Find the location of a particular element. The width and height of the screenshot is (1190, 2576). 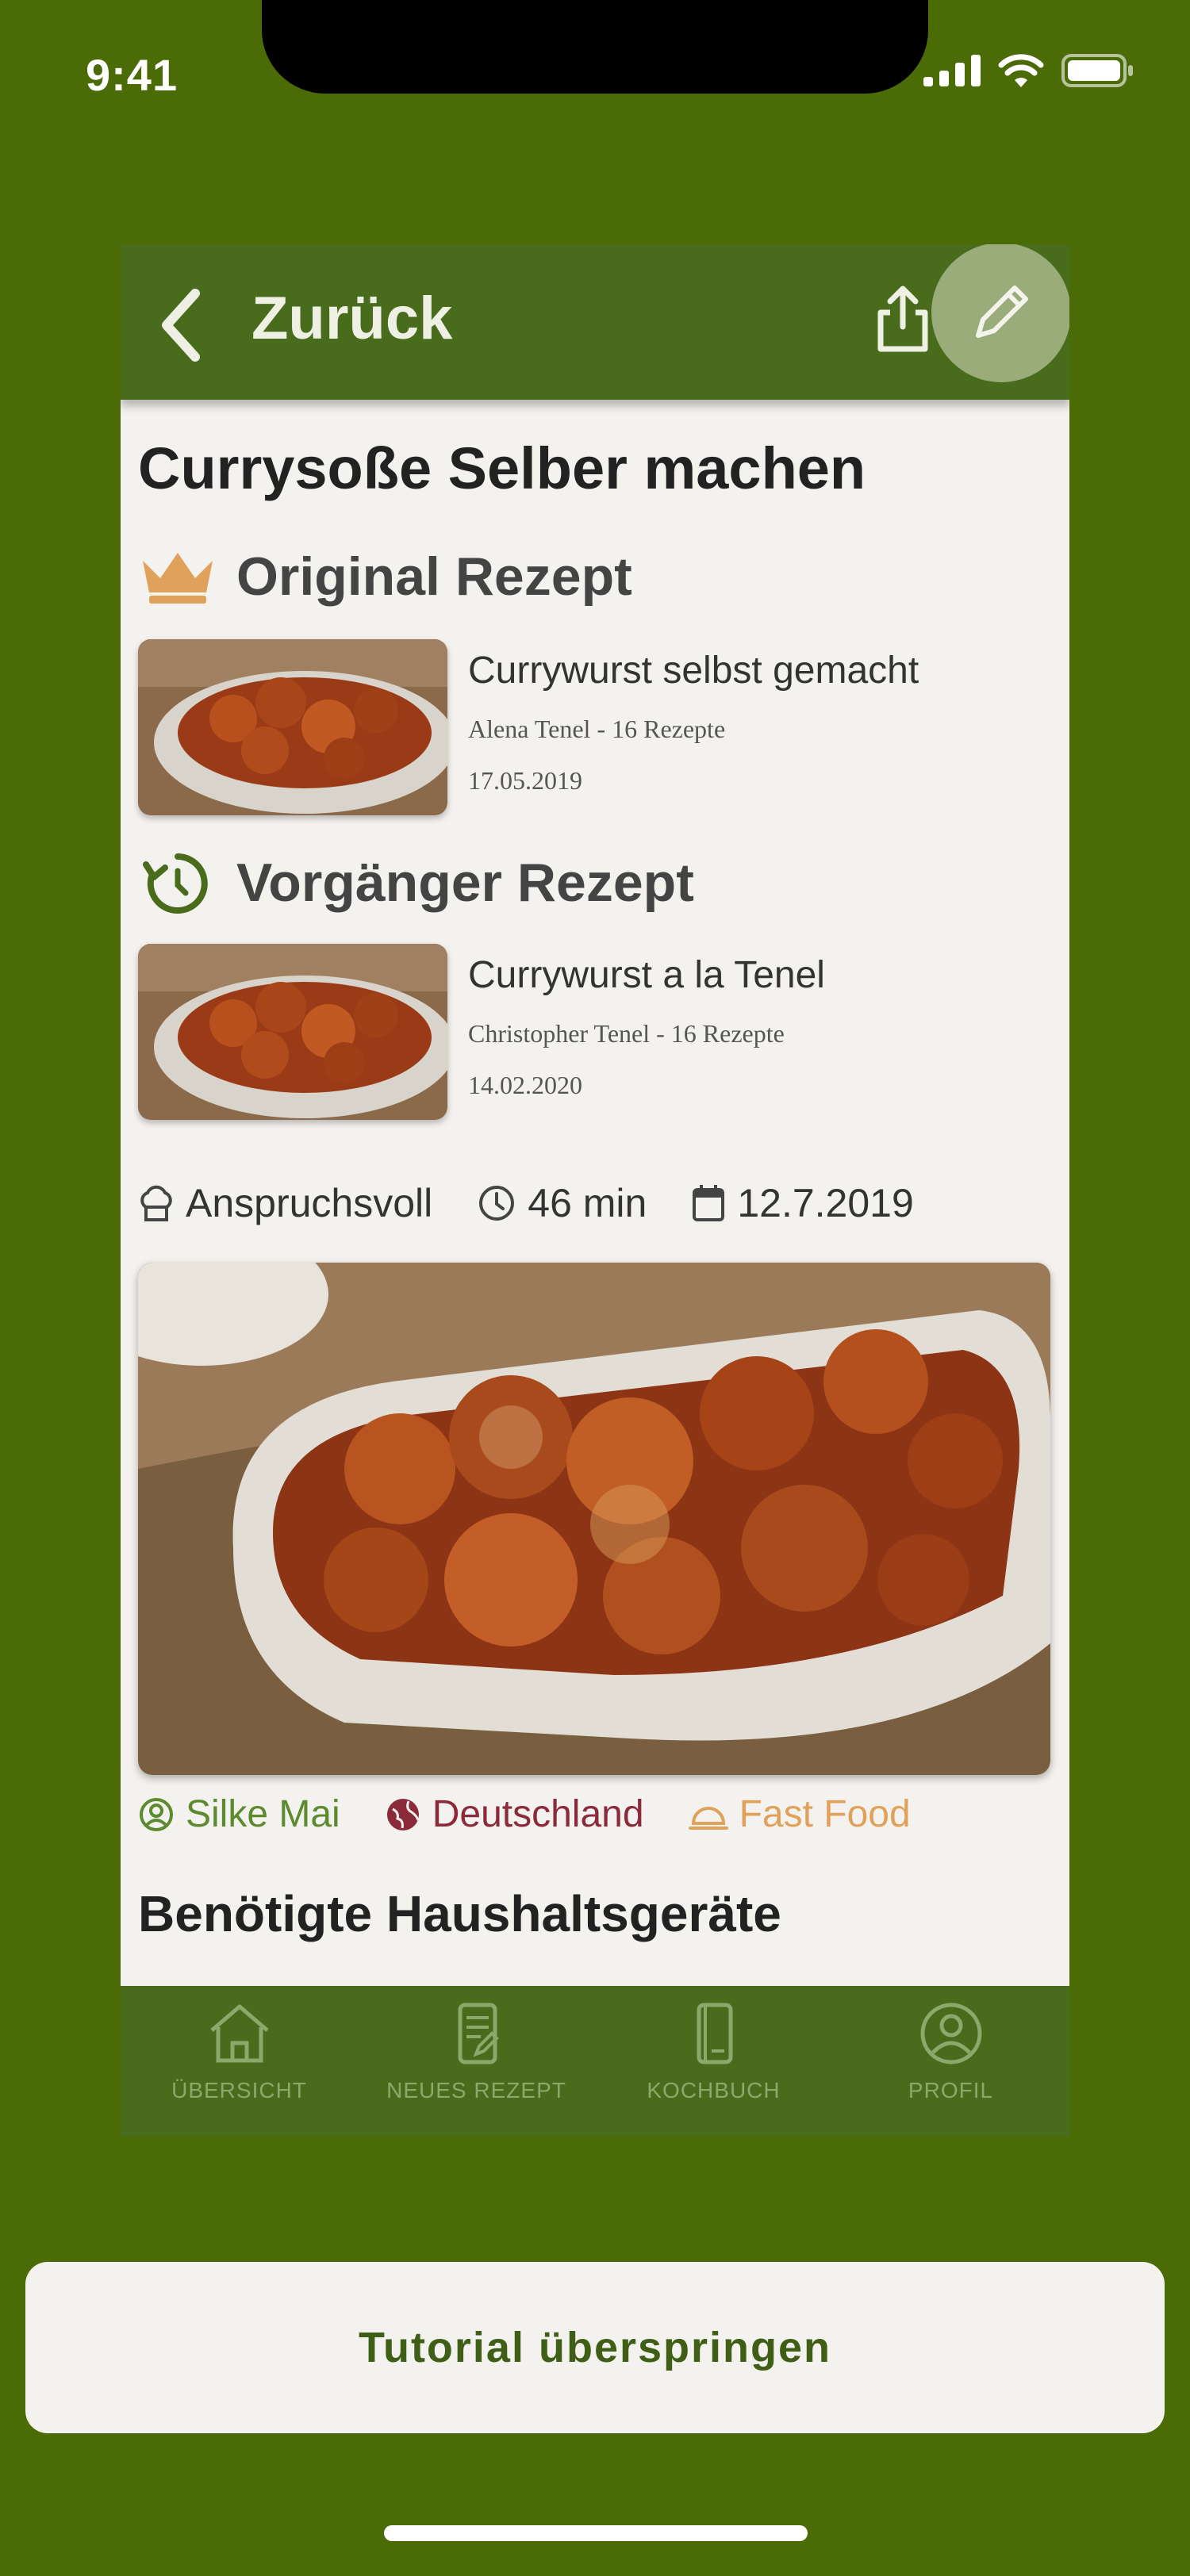

user-circle-icon is located at coordinates (156, 1814).